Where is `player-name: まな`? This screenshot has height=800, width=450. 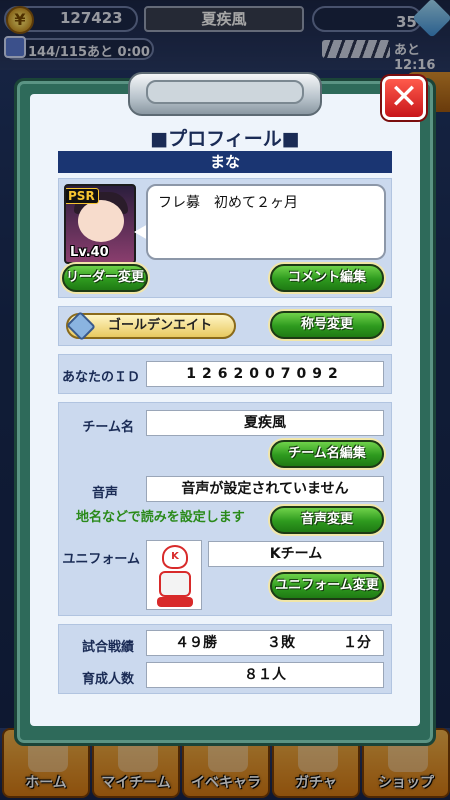 player-name: まな is located at coordinates (225, 162).